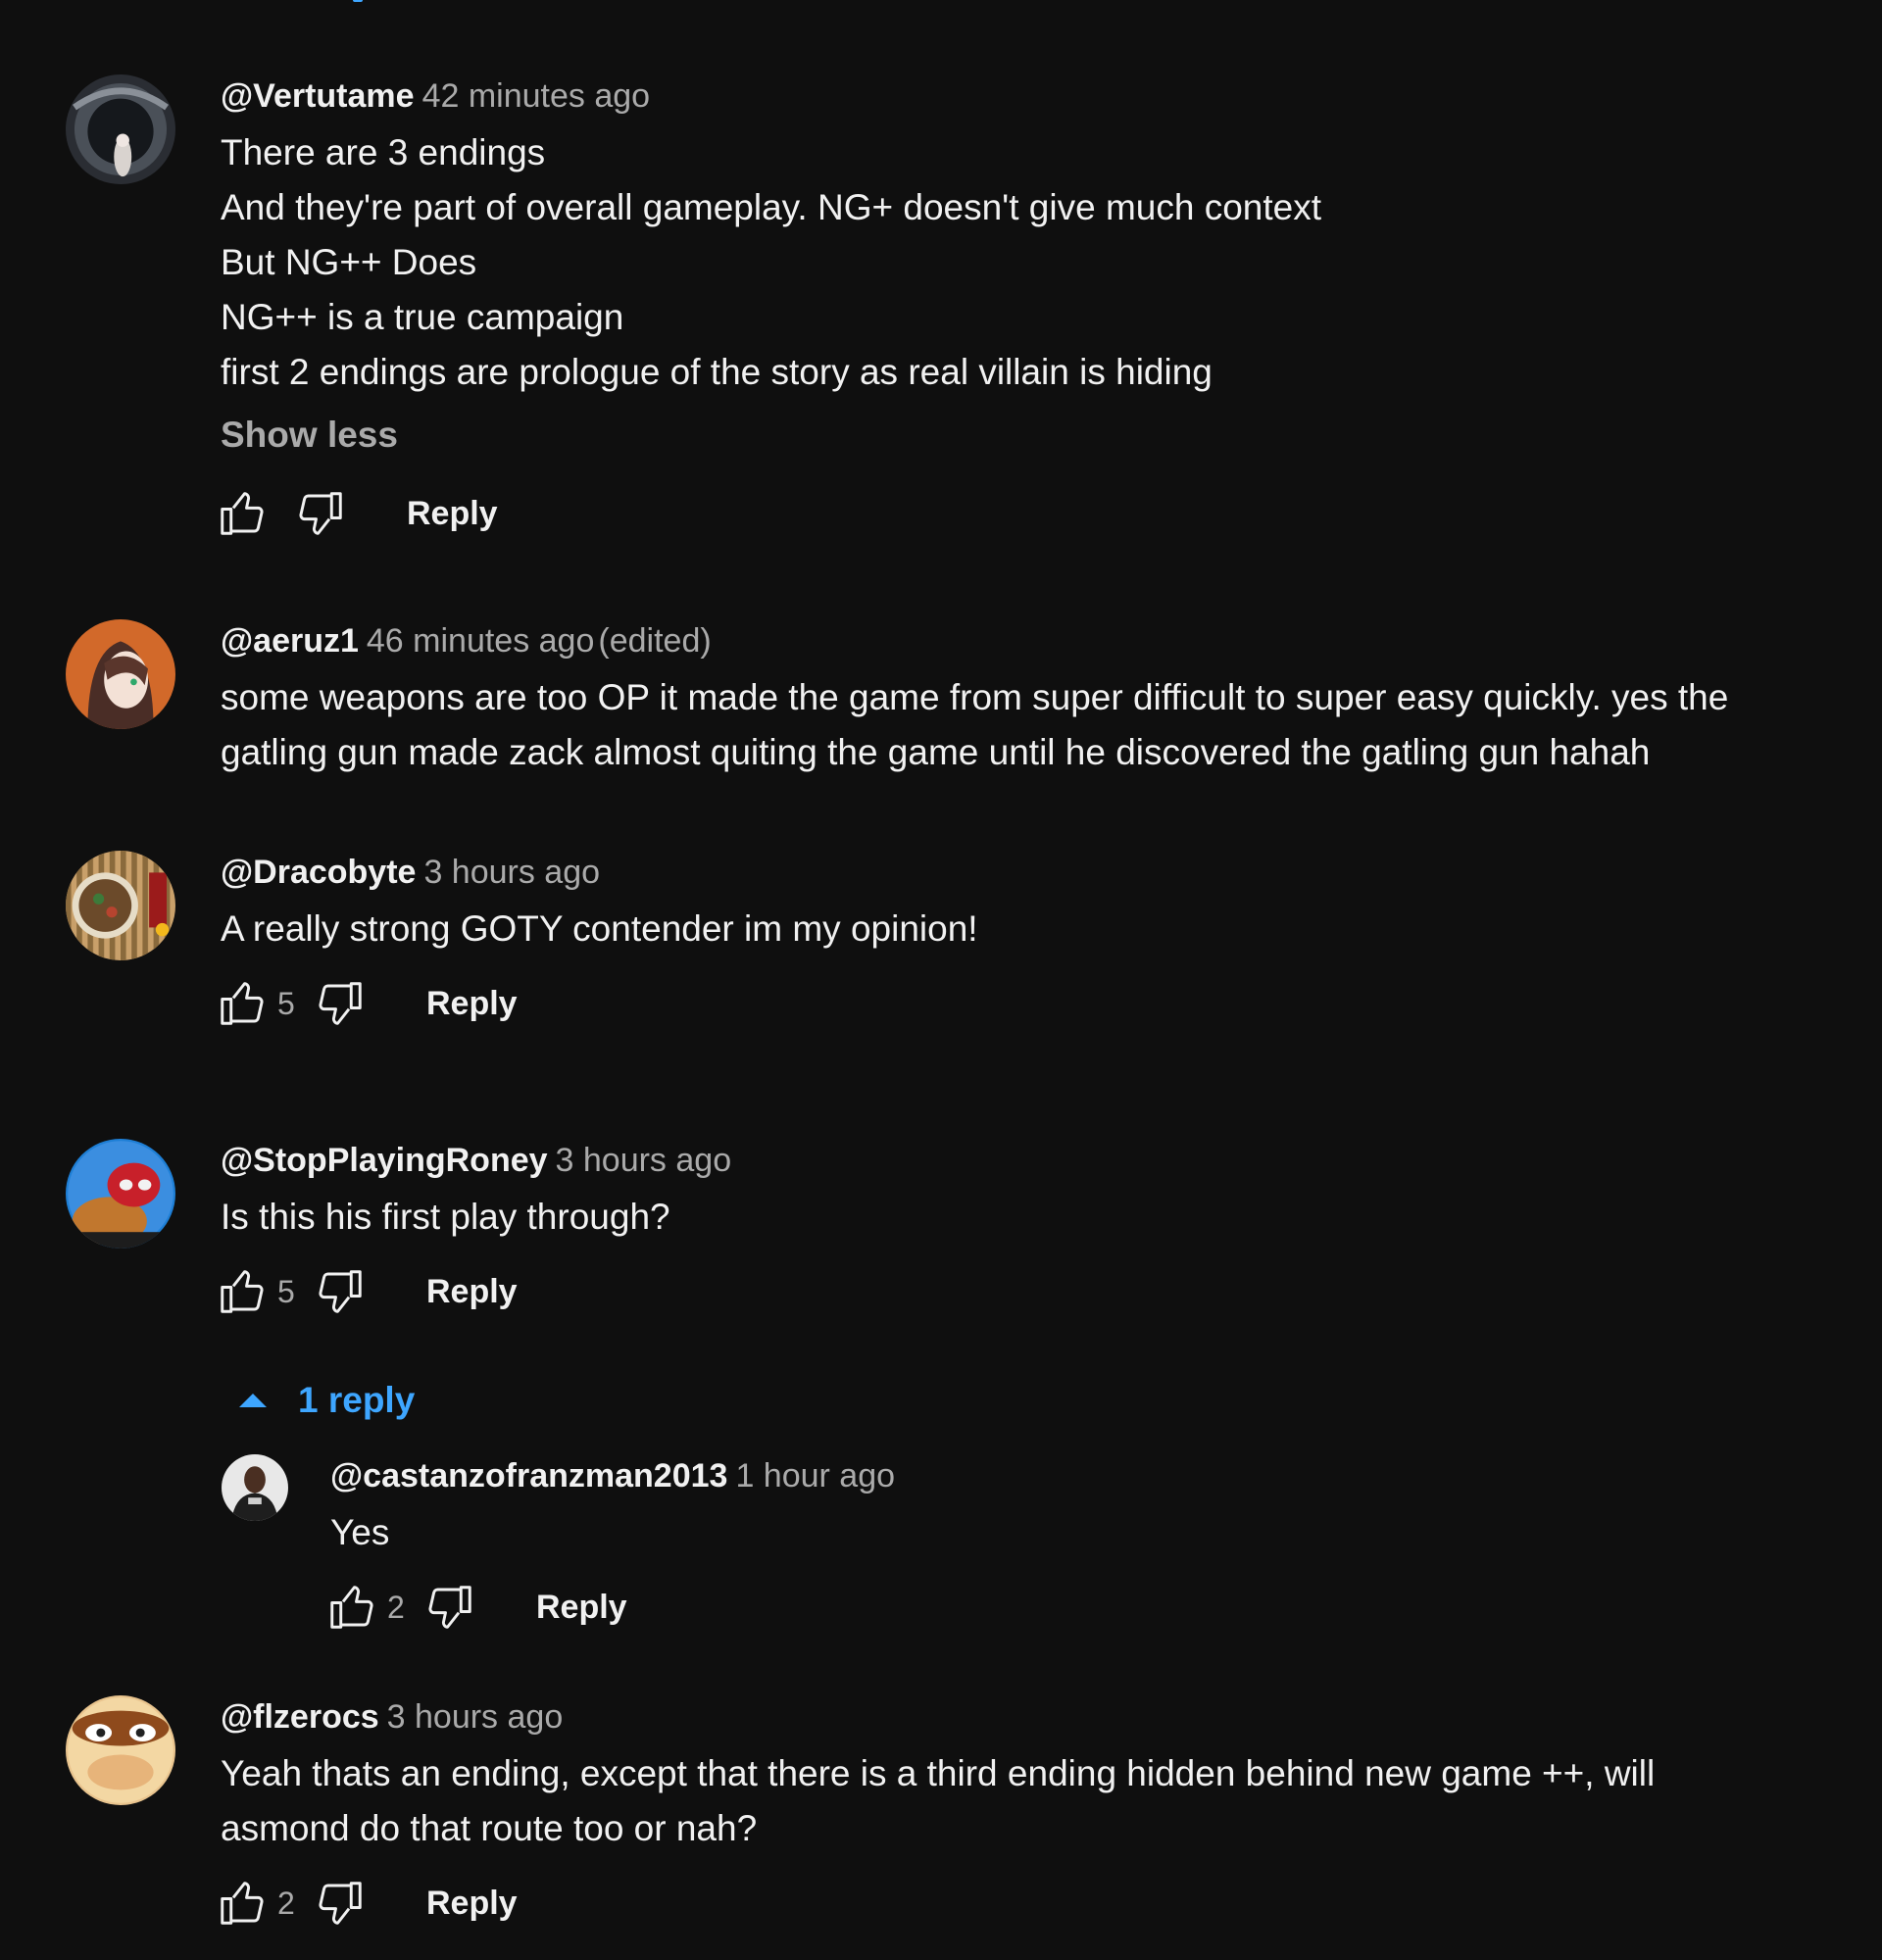 The height and width of the screenshot is (1960, 1882). What do you see at coordinates (446, 1217) in the screenshot?
I see `comment-line: Is this his first play through?` at bounding box center [446, 1217].